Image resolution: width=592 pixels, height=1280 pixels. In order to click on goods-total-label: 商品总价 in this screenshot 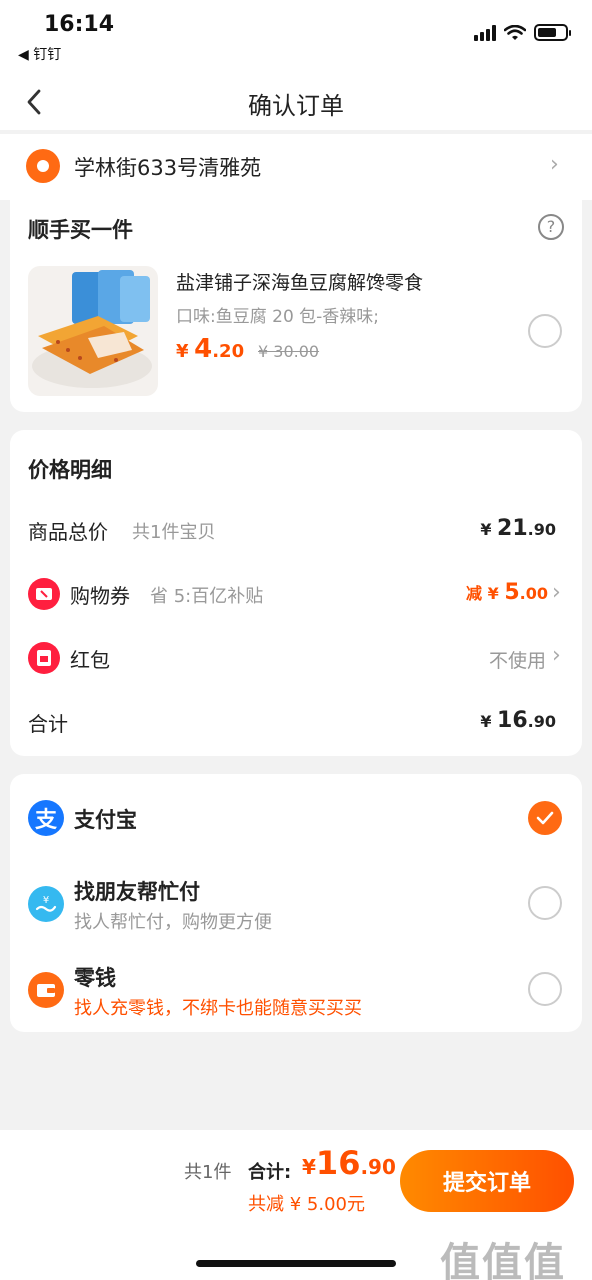, I will do `click(68, 532)`.